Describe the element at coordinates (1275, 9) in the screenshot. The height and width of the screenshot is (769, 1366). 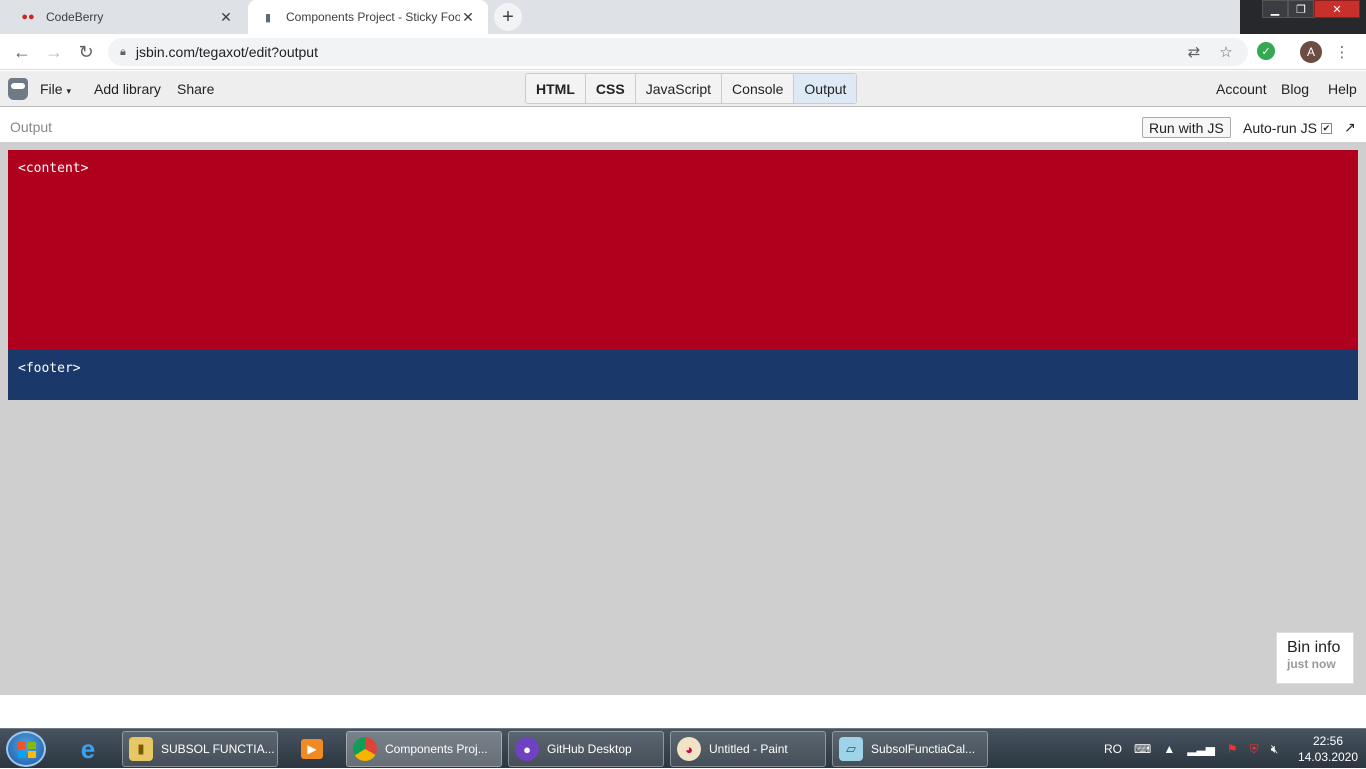
I see `minimize-button: ▁` at that location.